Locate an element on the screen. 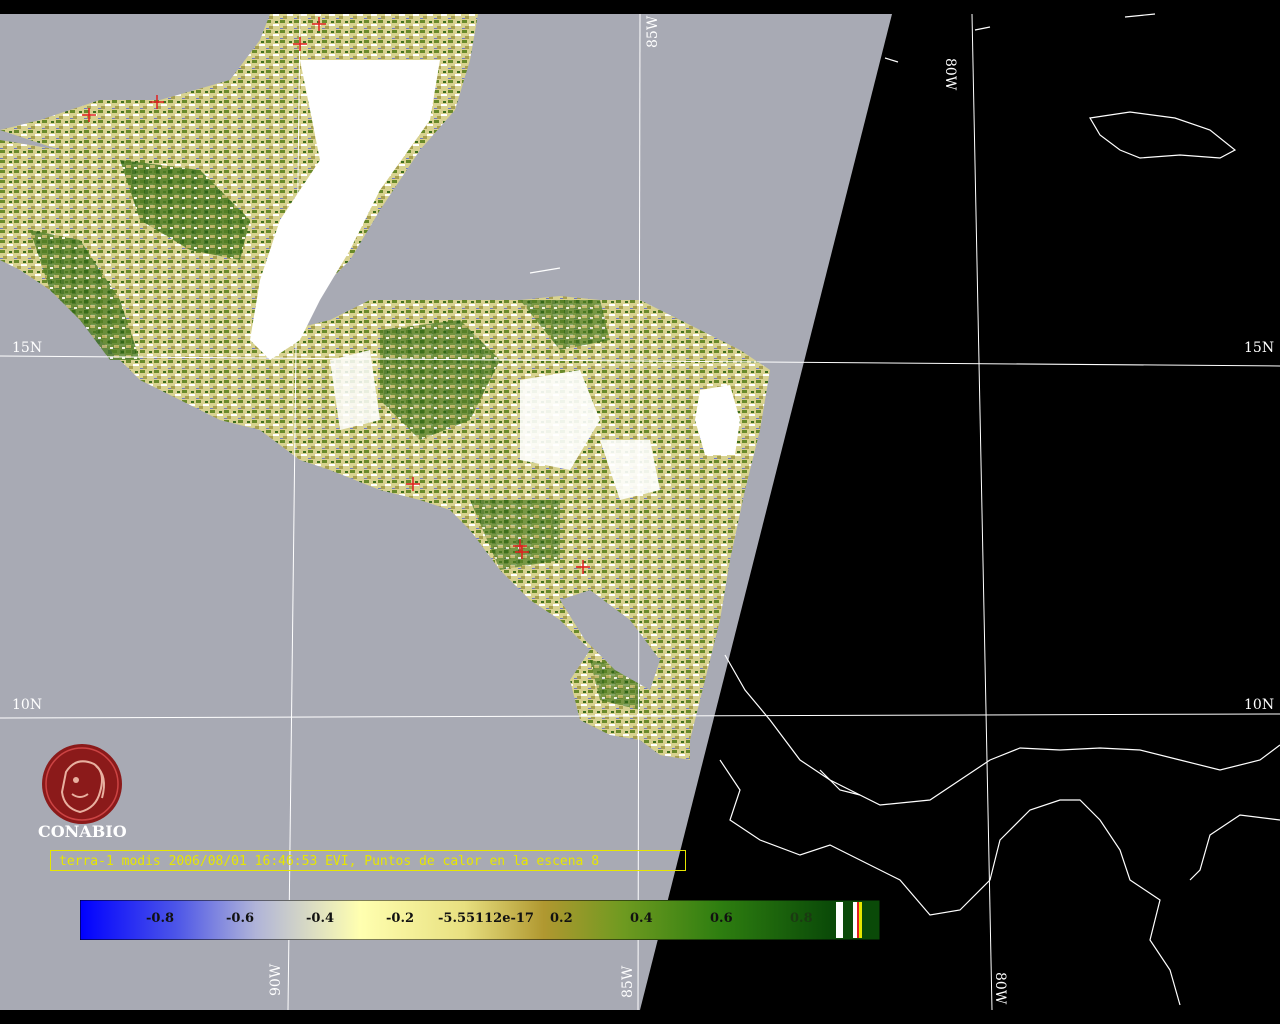 The width and height of the screenshot is (1280, 1024). conabio-logo-text: CONABIO is located at coordinates (82, 831).